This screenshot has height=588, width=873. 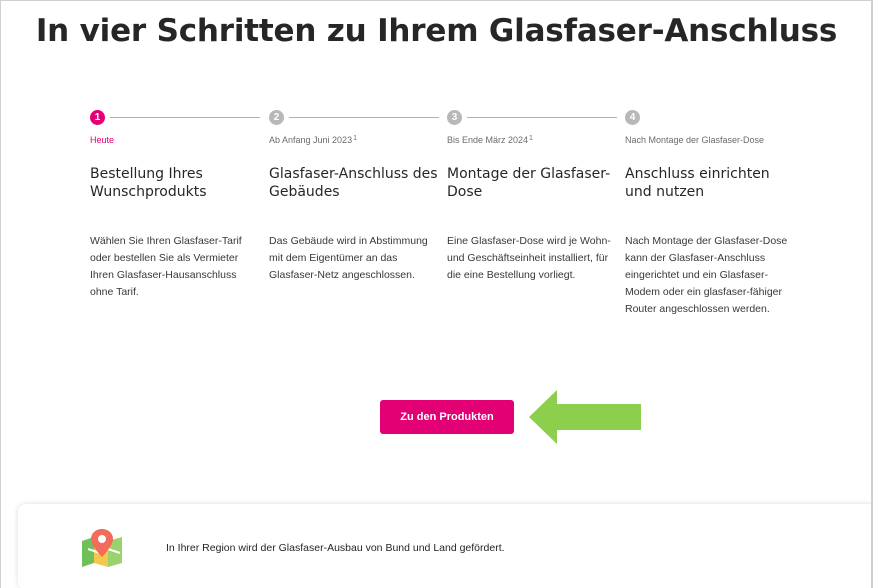 I want to click on step-title: Anschluss einrichten und nutzen, so click(x=697, y=183).